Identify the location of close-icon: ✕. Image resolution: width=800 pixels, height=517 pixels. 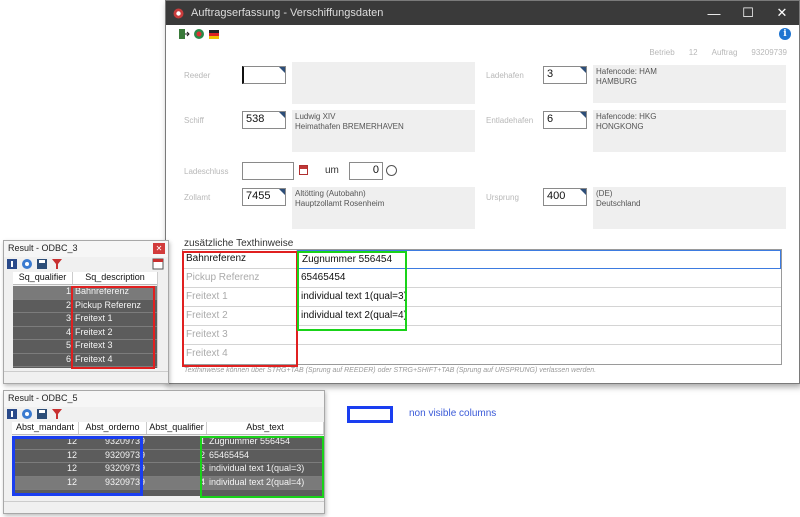
(159, 248).